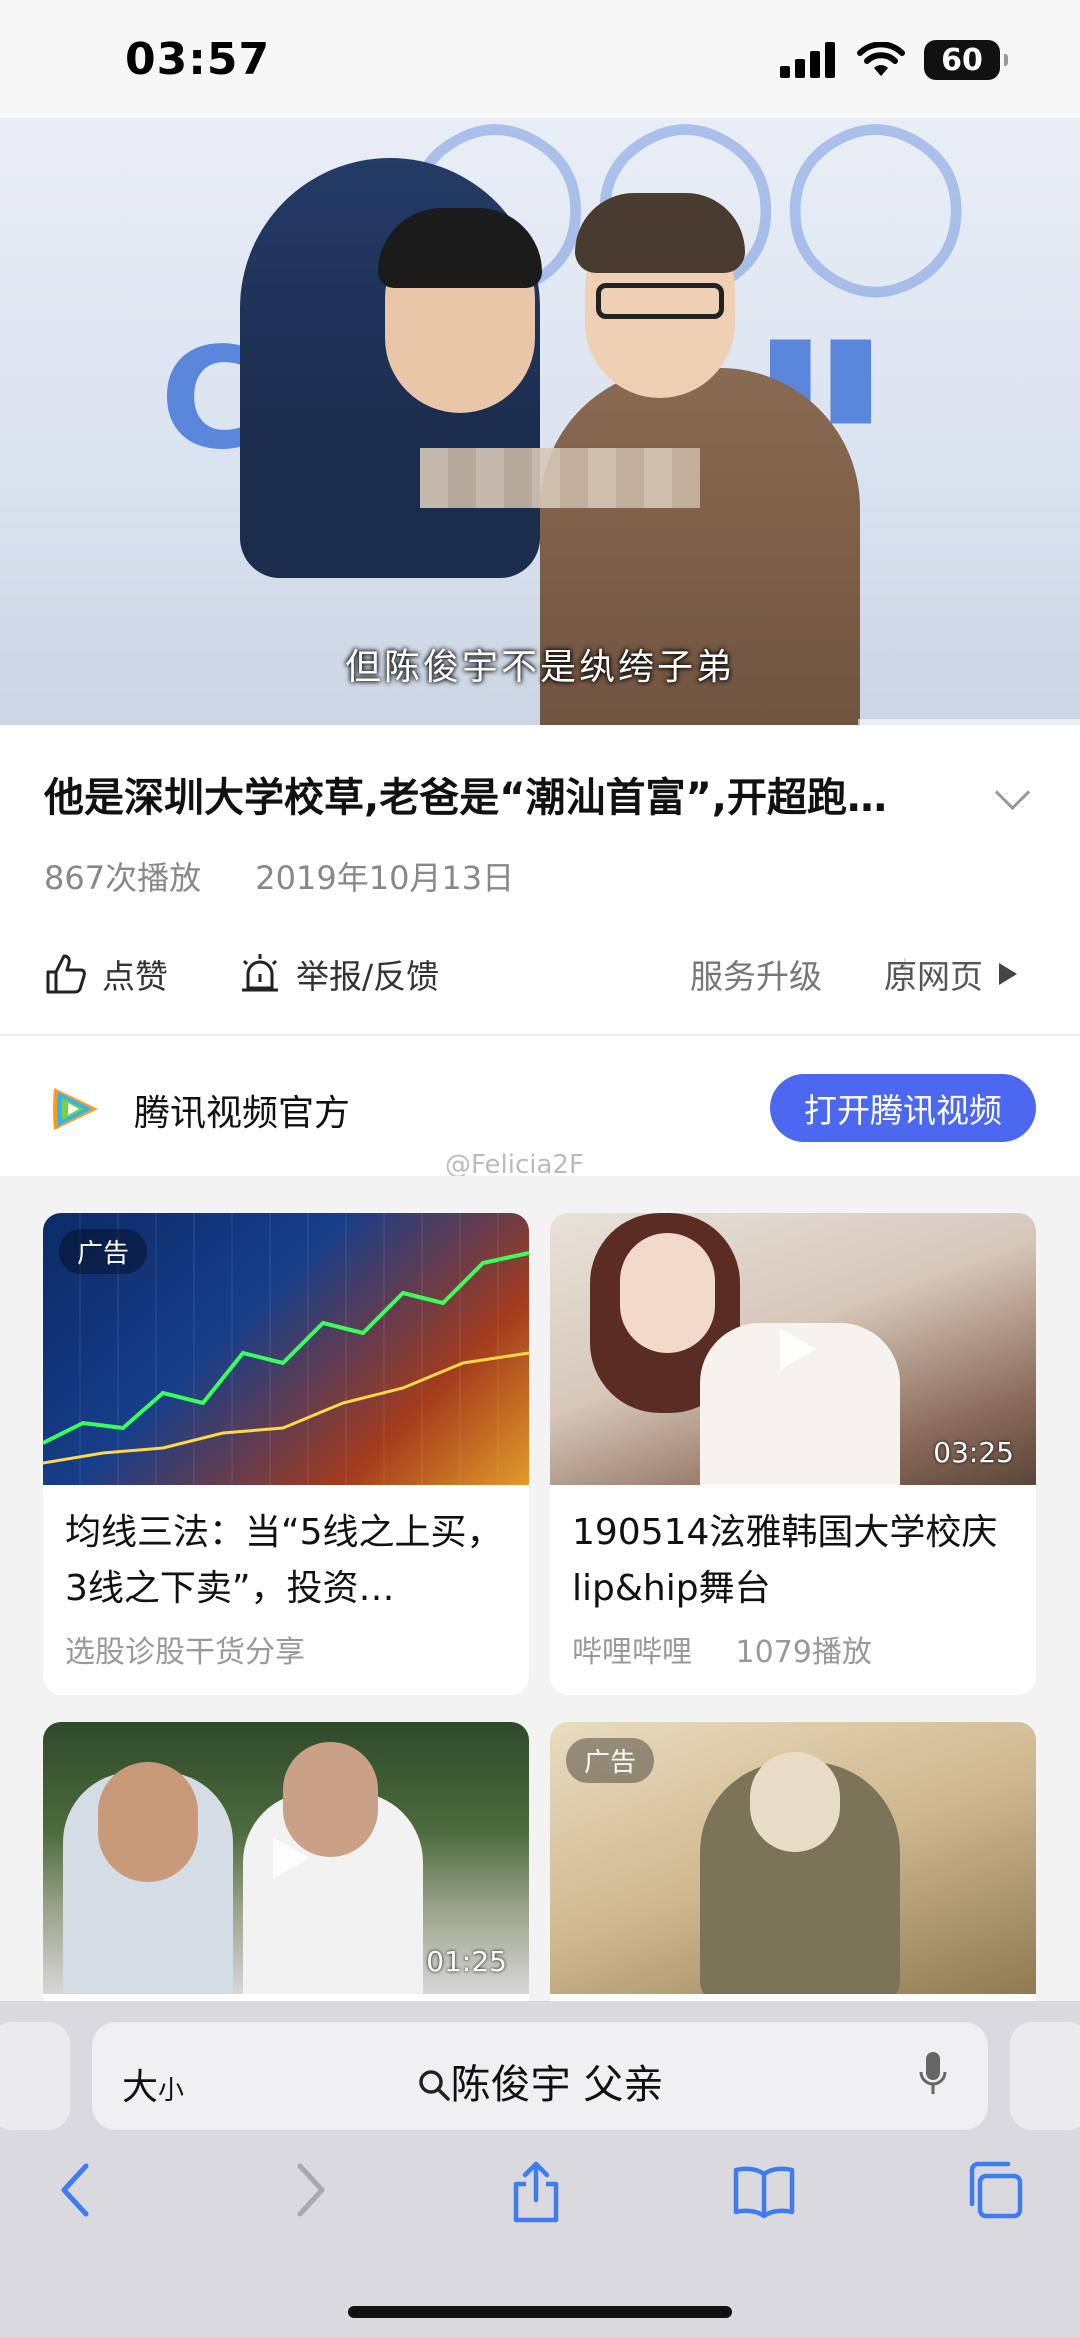 The image size is (1080, 2337). Describe the element at coordinates (807, 60) in the screenshot. I see `signal-icon` at that location.